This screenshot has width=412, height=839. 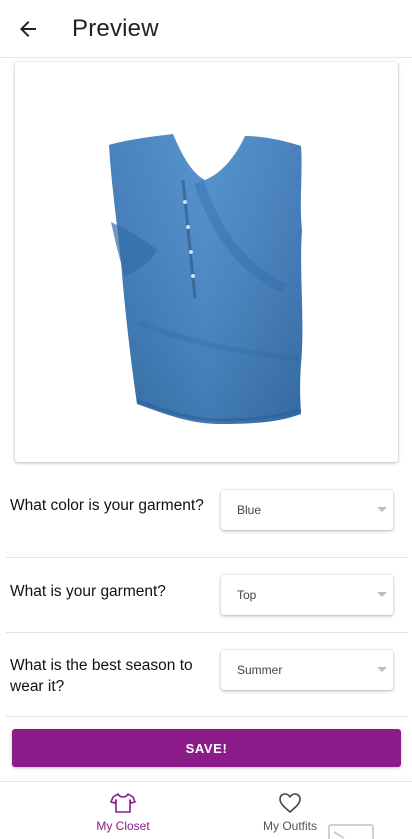 What do you see at coordinates (290, 803) in the screenshot?
I see `heart-icon` at bounding box center [290, 803].